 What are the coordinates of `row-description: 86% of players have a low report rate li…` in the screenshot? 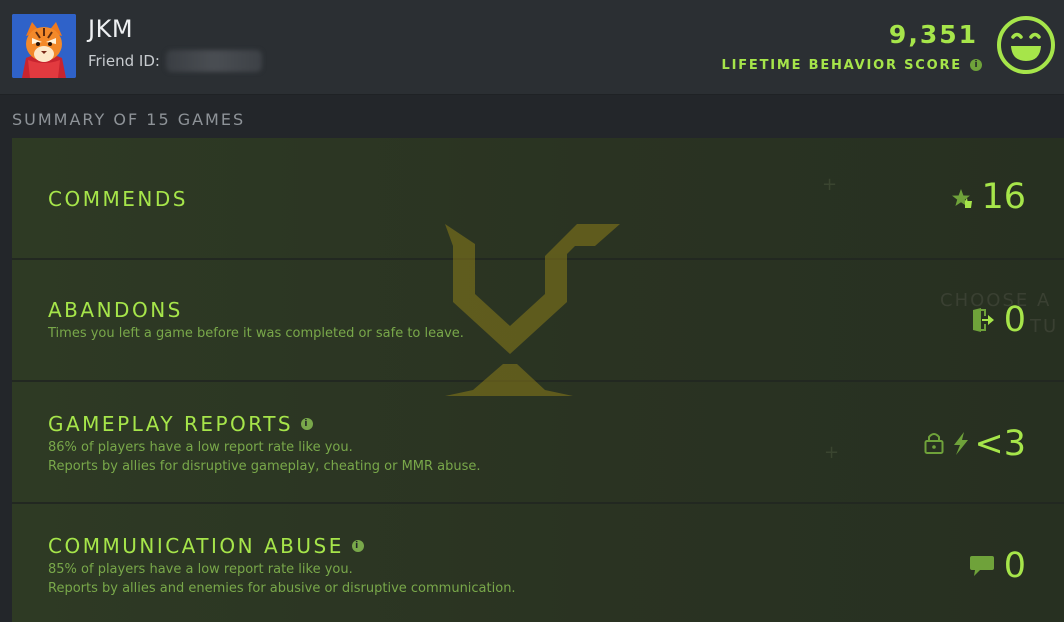 It's located at (200, 447).